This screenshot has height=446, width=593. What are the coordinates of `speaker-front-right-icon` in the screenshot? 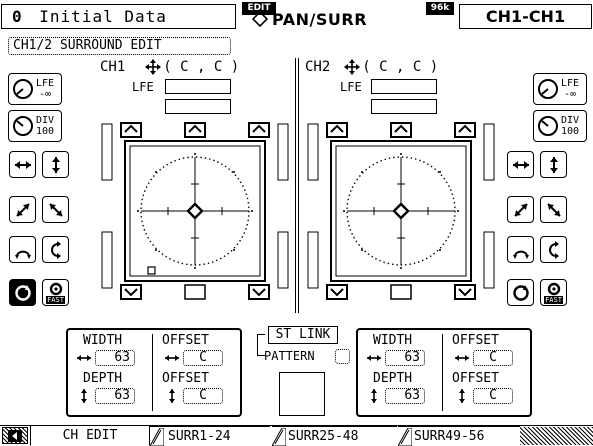 It's located at (465, 130).